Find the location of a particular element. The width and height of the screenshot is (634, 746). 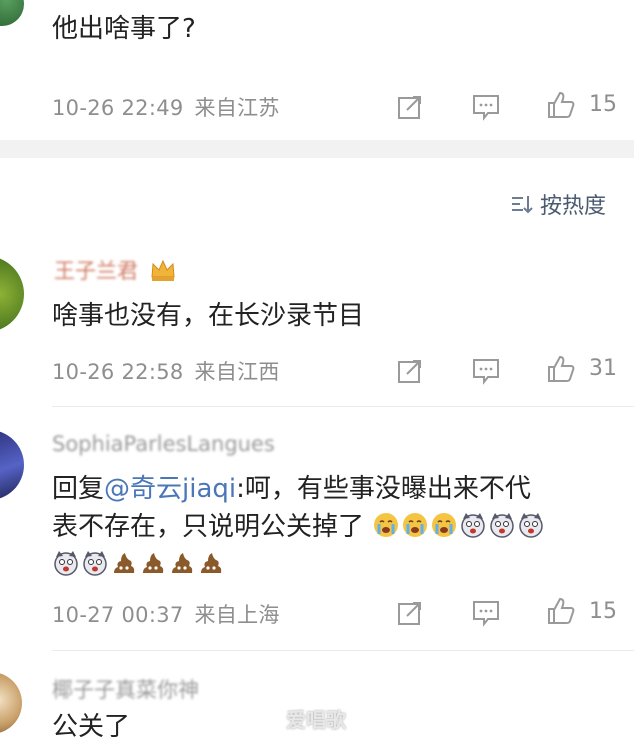

comment-text: 公关了 is located at coordinates (91, 727).